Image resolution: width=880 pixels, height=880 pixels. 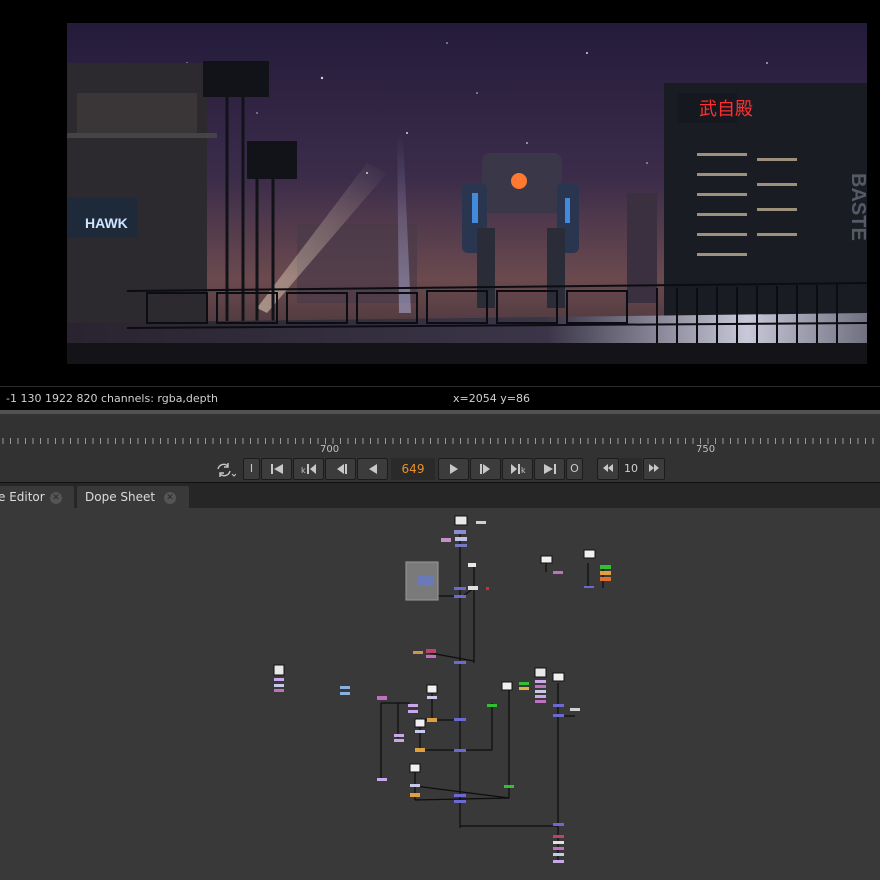 I want to click on transport-controls: I k 649 k O 10, so click(x=440, y=469).